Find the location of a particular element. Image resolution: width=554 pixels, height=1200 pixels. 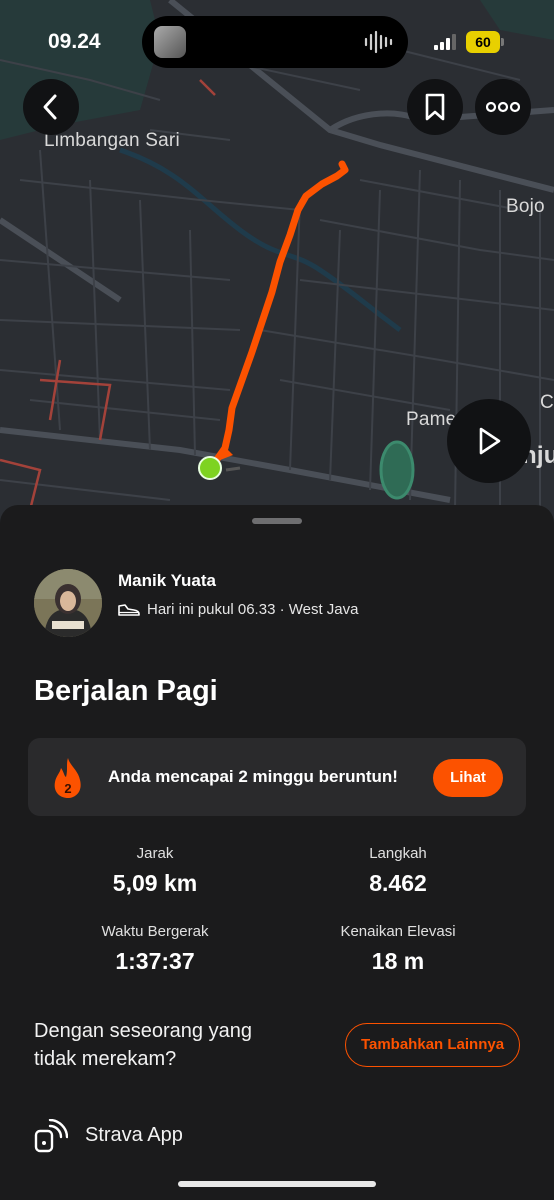

stat-value: 8.462 is located at coordinates (398, 883).